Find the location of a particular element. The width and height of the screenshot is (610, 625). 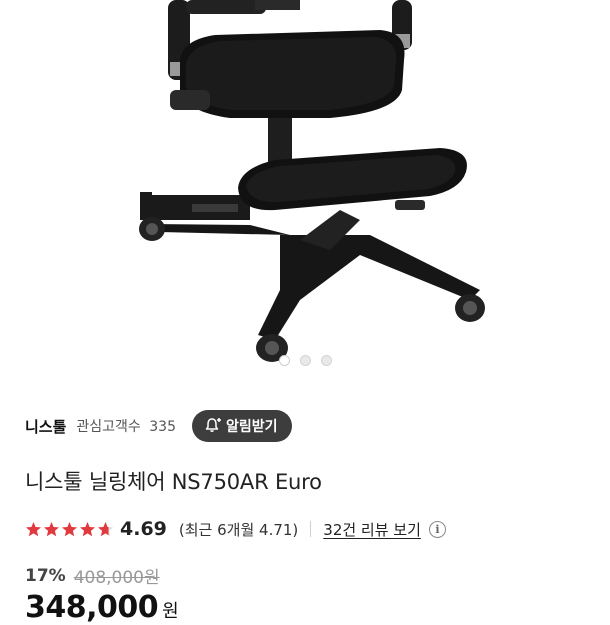

interest-count: 335 is located at coordinates (162, 427).